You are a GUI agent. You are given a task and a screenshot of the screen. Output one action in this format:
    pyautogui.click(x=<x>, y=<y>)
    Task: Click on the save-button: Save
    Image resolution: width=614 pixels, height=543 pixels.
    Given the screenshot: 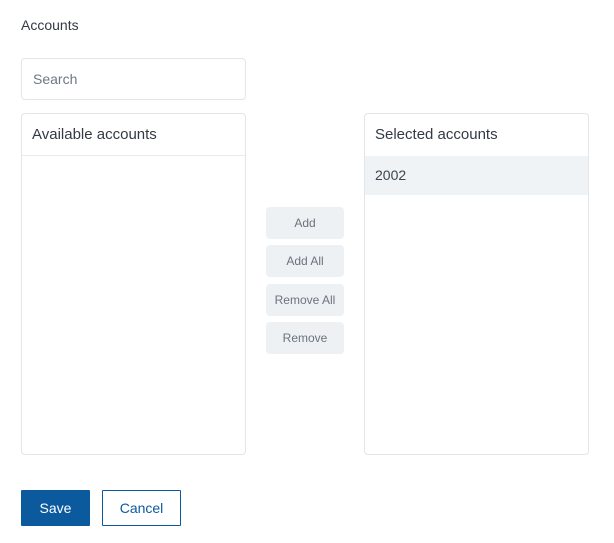 What is the action you would take?
    pyautogui.click(x=55, y=508)
    